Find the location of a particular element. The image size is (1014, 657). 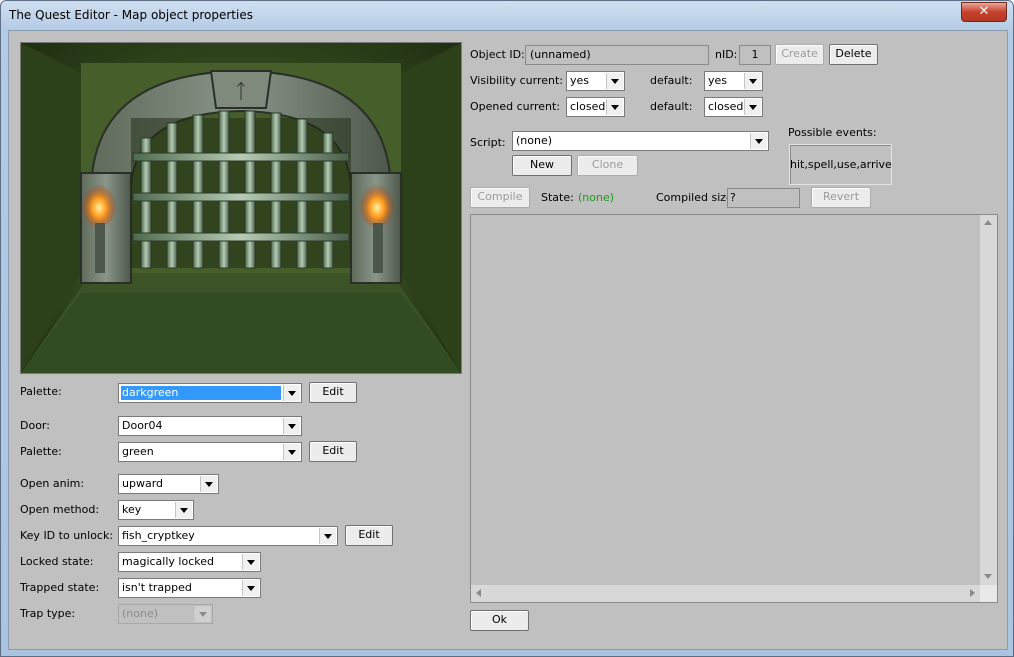

nid-label: nID: is located at coordinates (726, 54).